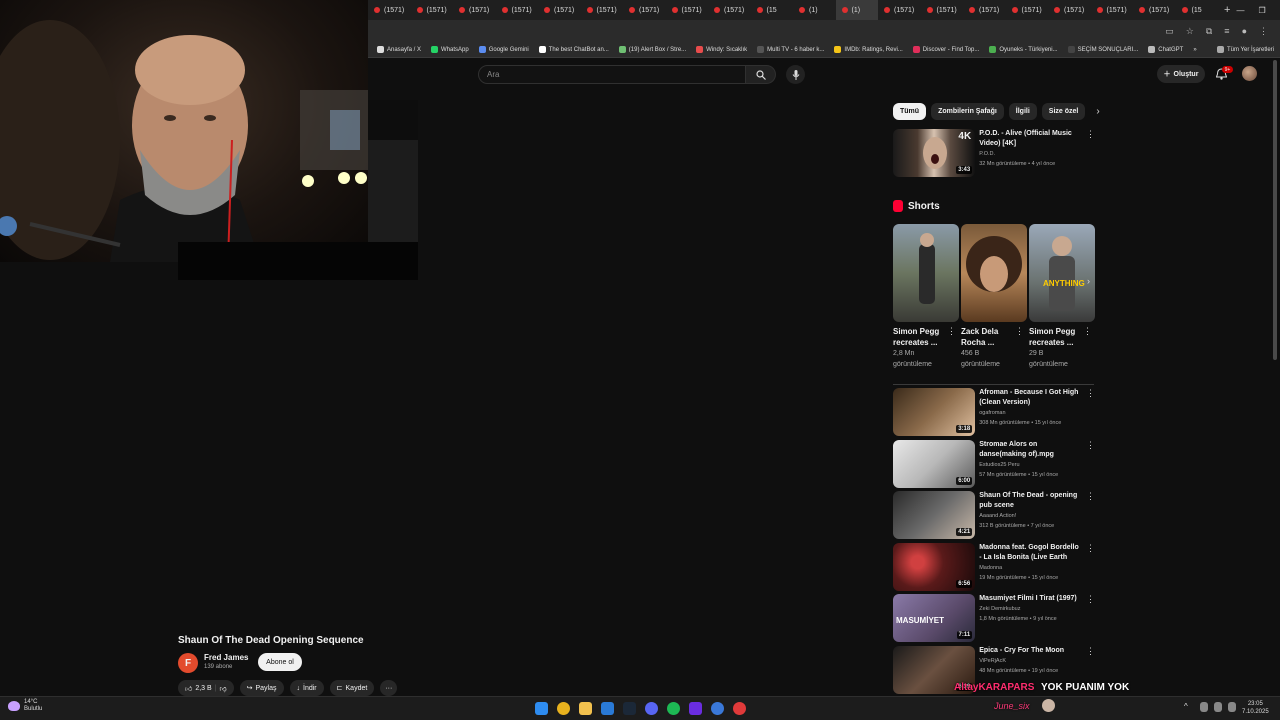 The height and width of the screenshot is (720, 1280). I want to click on network-icon, so click(1218, 707).